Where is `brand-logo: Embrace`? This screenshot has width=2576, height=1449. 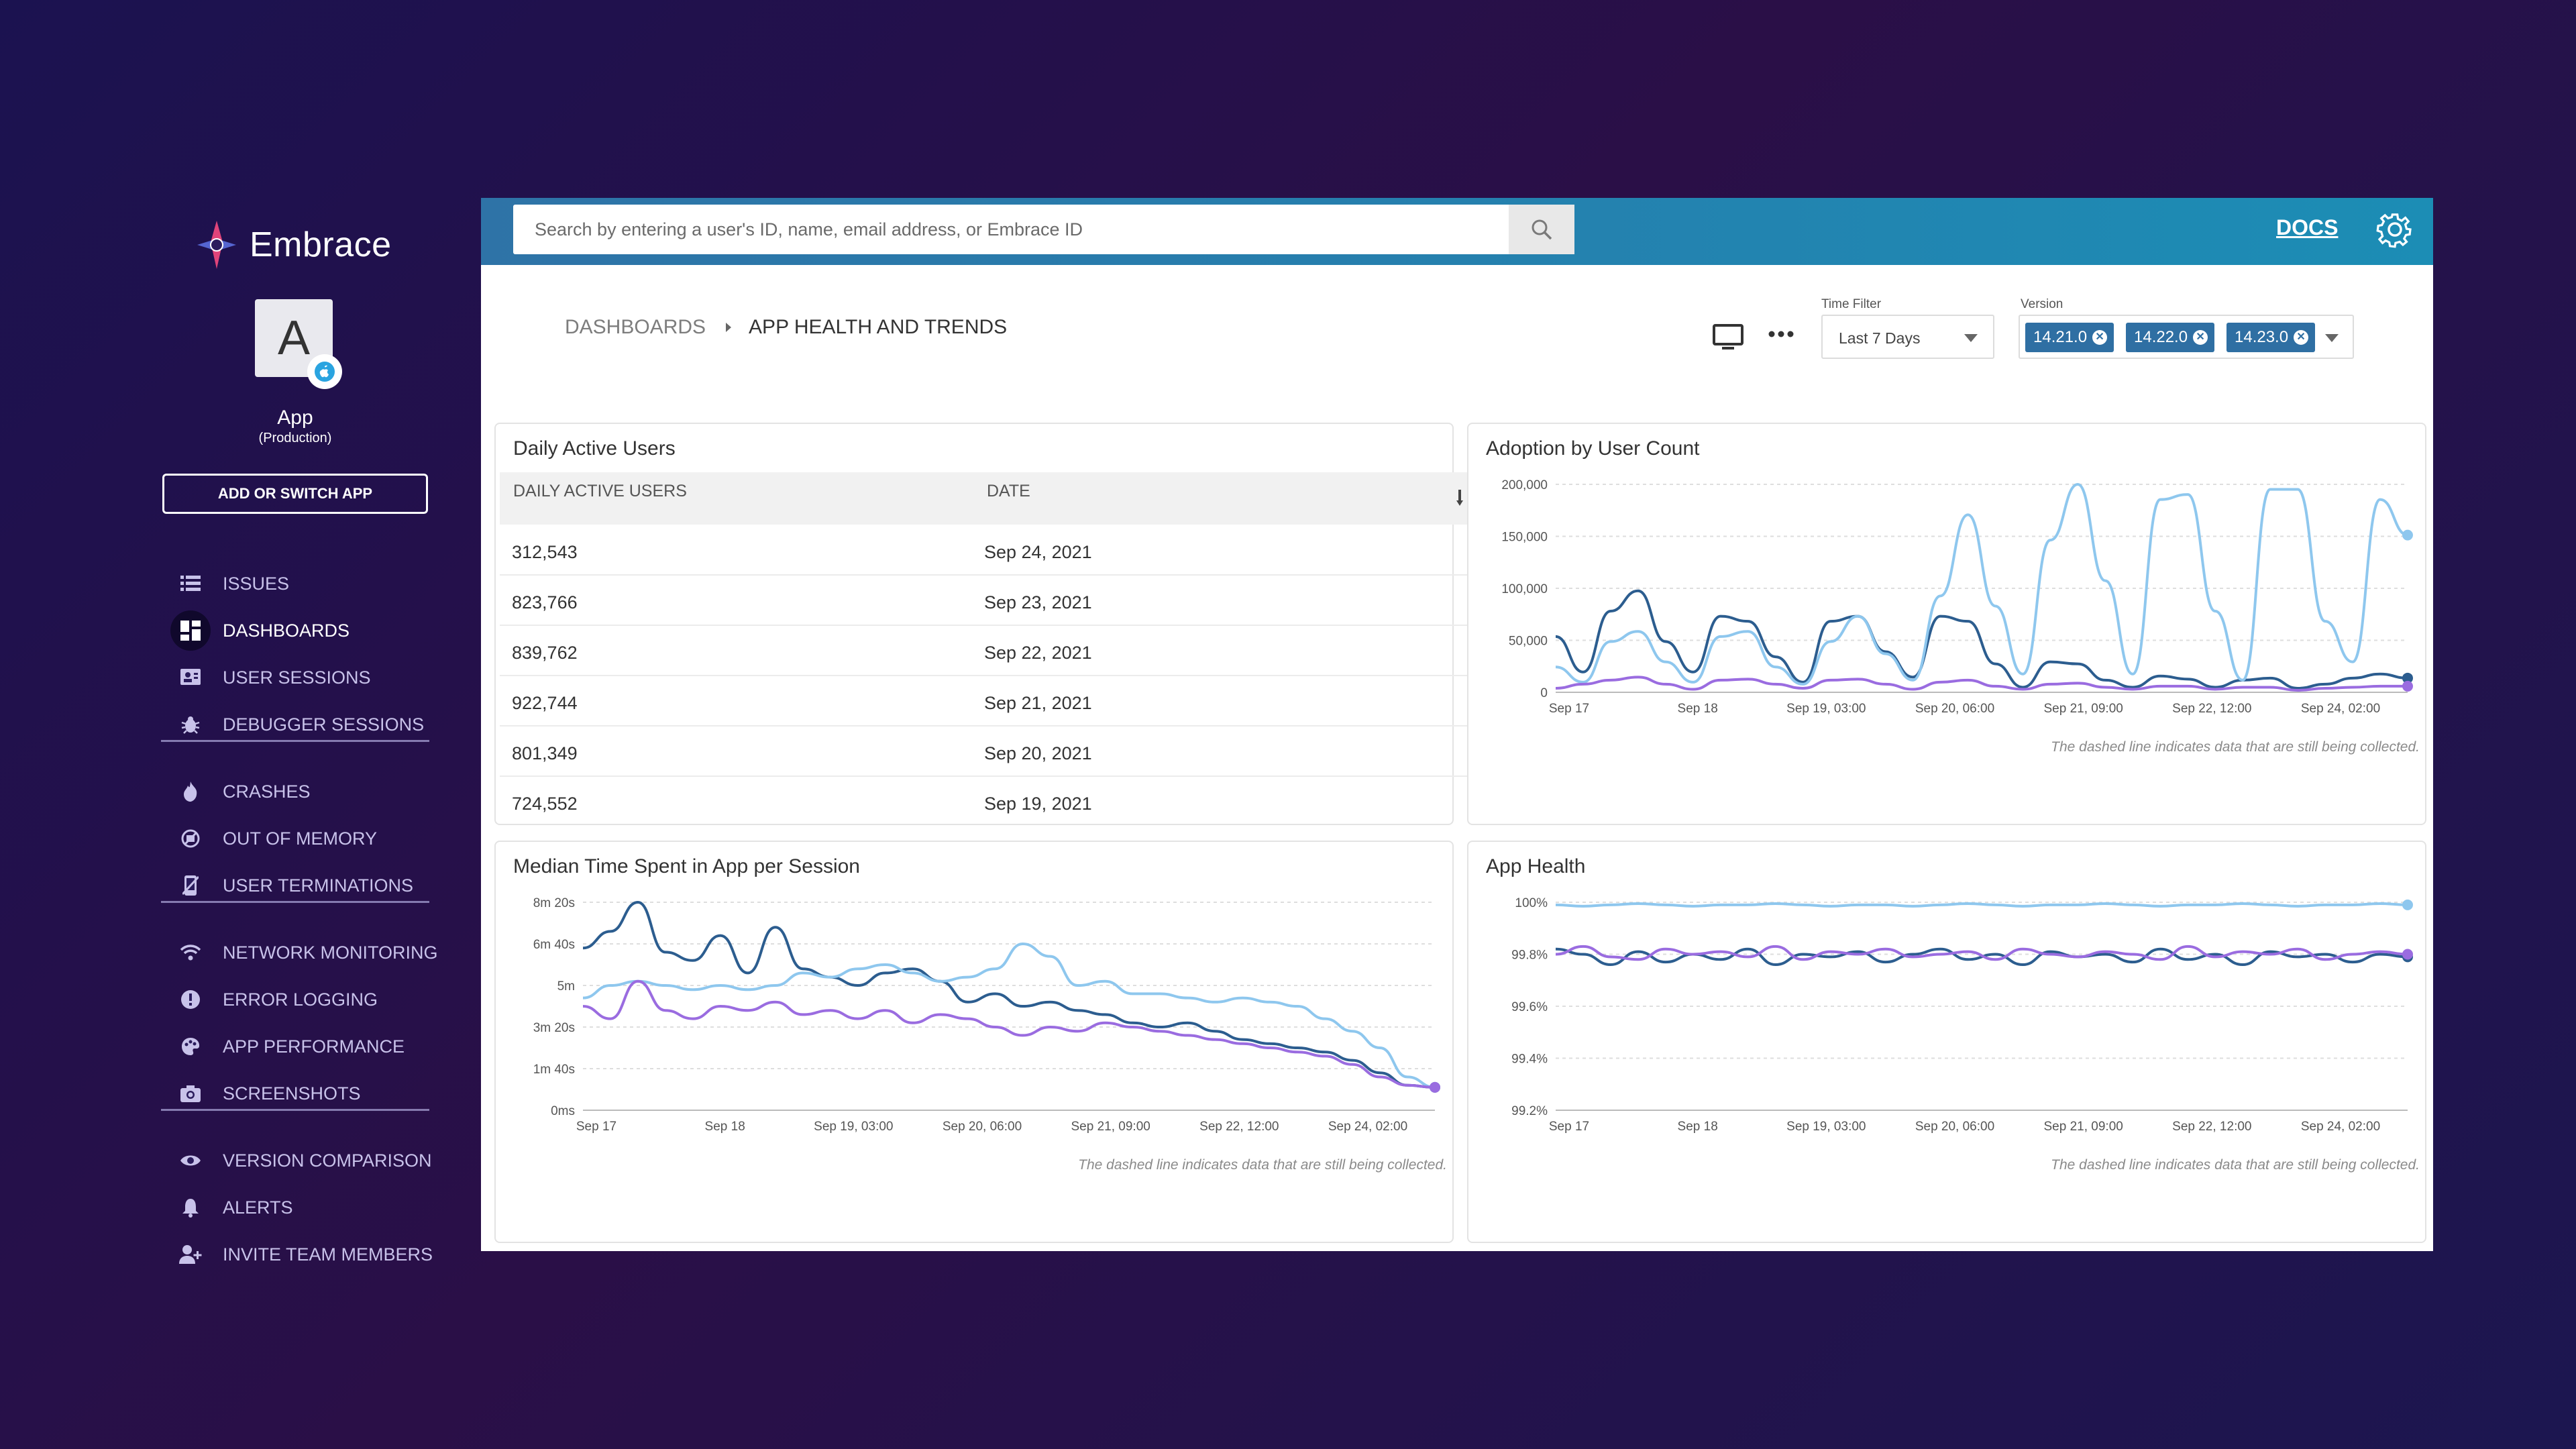
brand-logo: Embrace is located at coordinates (292, 245).